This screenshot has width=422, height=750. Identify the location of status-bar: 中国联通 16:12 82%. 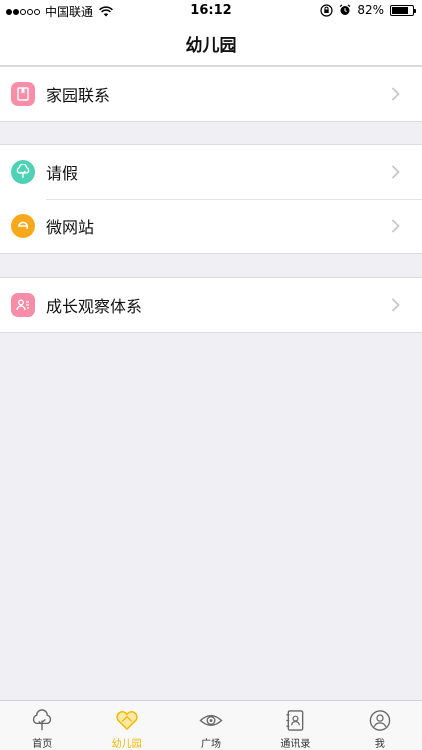
(211, 11).